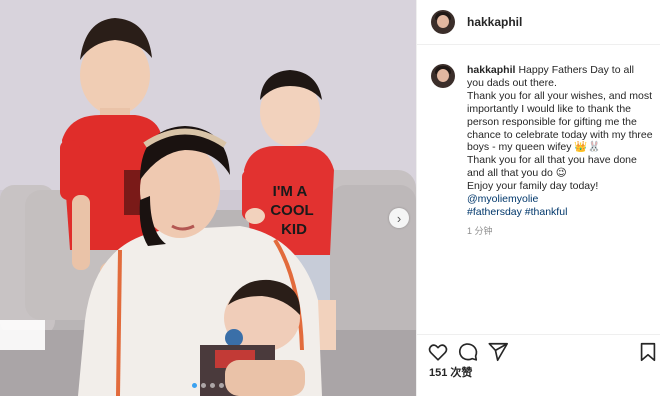  Describe the element at coordinates (491, 70) in the screenshot. I see `caption-username: hakkaphil` at that location.